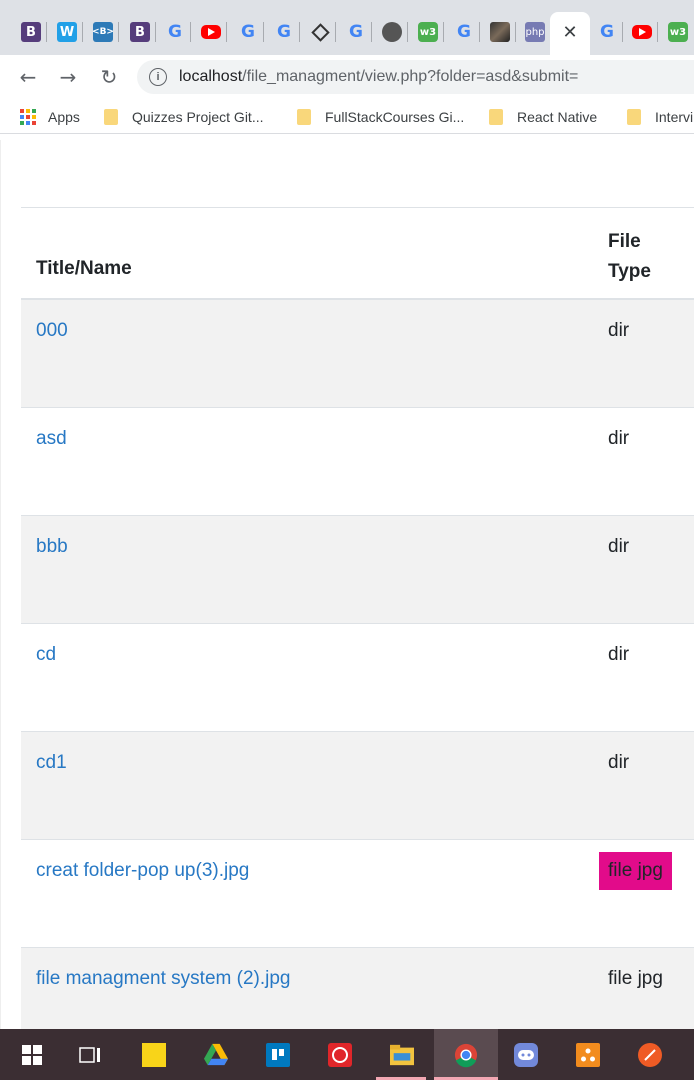 This screenshot has height=1080, width=694. I want to click on windows-start-icon, so click(32, 1055).